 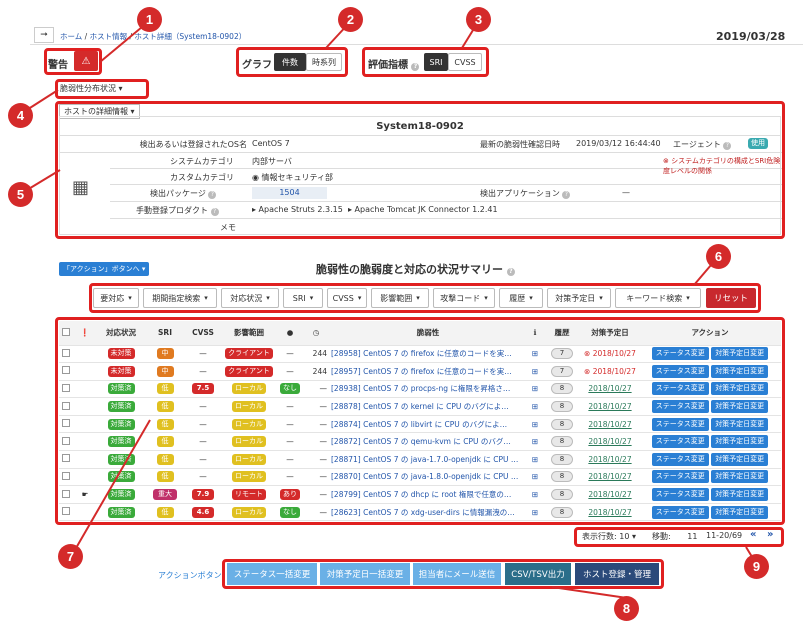 I want to click on callout-8: 8, so click(x=626, y=608).